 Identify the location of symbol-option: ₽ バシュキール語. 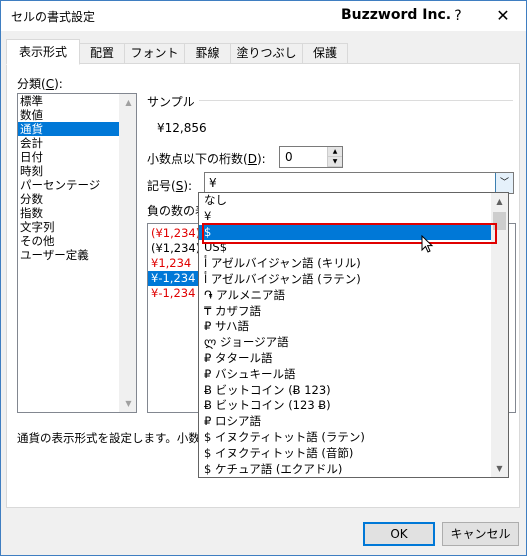
(353, 375).